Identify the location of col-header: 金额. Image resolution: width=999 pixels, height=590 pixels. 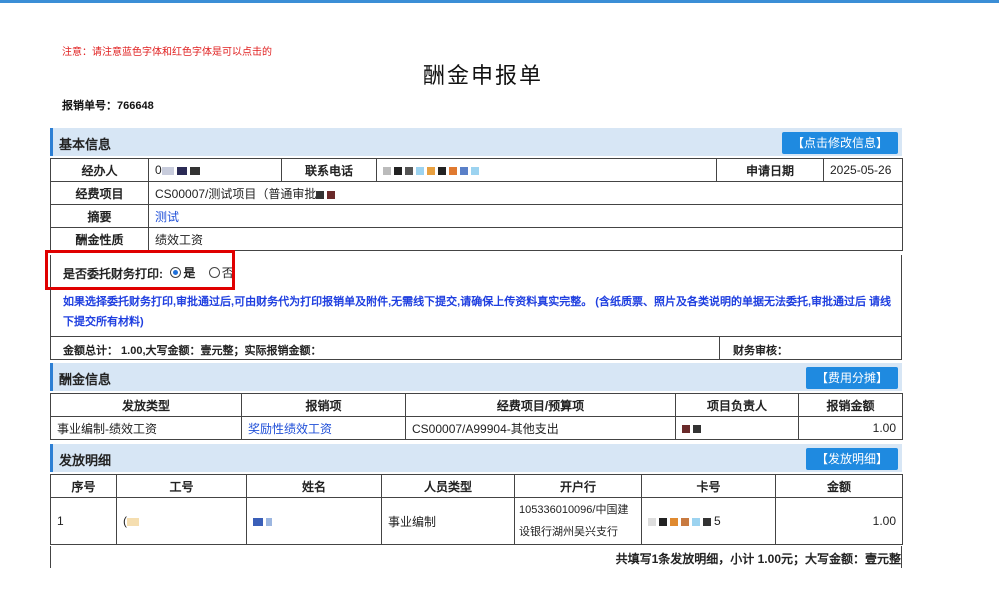
(839, 486).